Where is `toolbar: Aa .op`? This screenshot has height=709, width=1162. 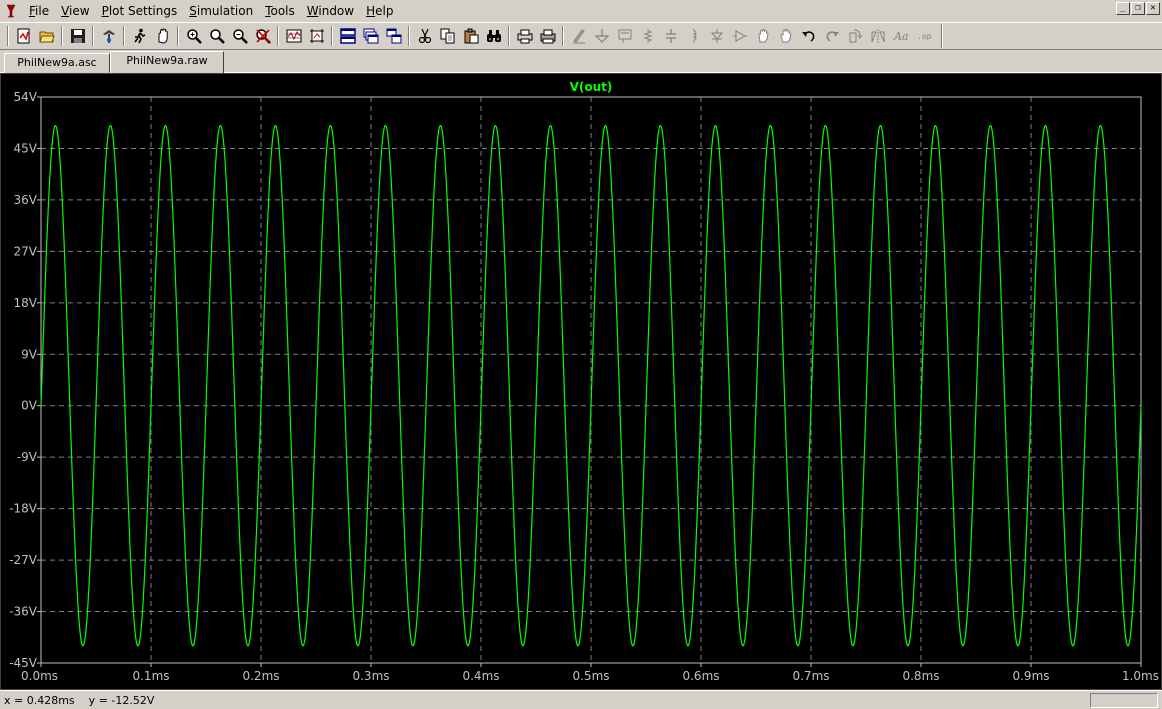 toolbar: Aa .op is located at coordinates (581, 36).